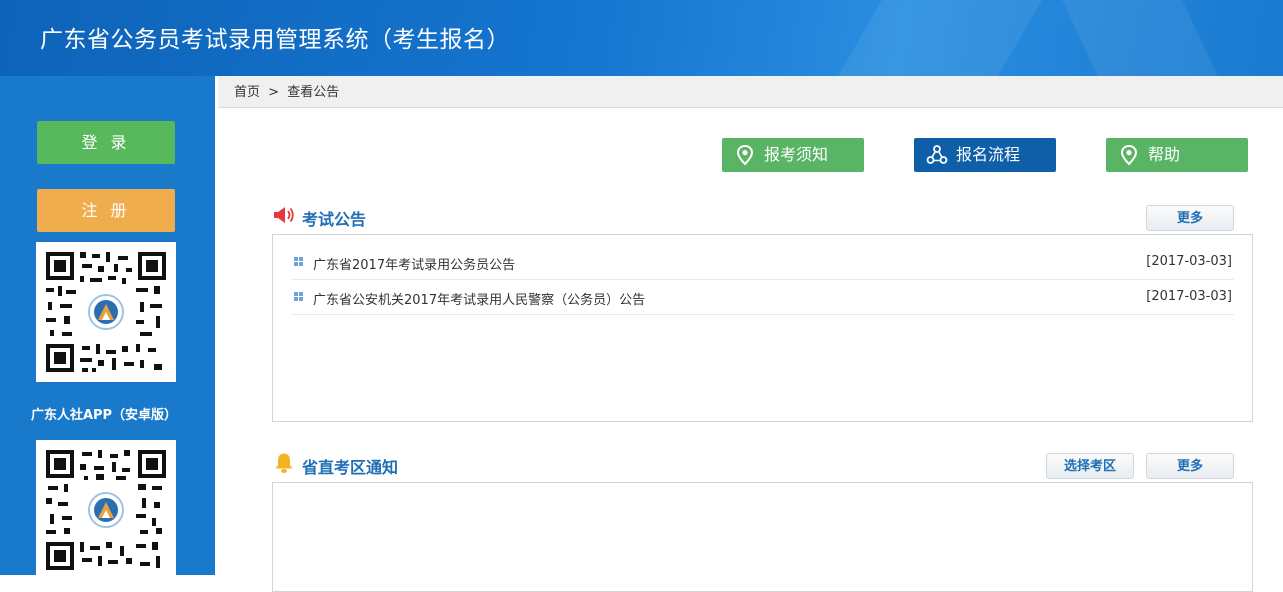  I want to click on exam-notice-button: 报考须知, so click(793, 155).